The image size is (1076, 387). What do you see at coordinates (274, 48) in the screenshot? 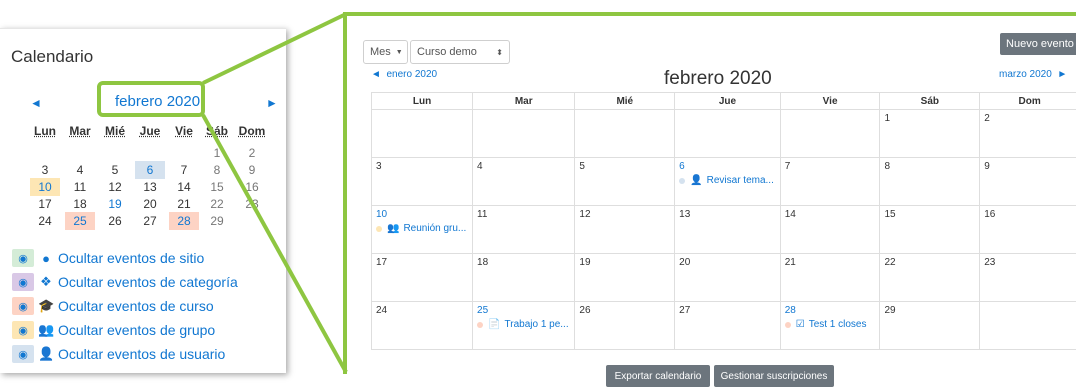
I see `connector-line-top` at bounding box center [274, 48].